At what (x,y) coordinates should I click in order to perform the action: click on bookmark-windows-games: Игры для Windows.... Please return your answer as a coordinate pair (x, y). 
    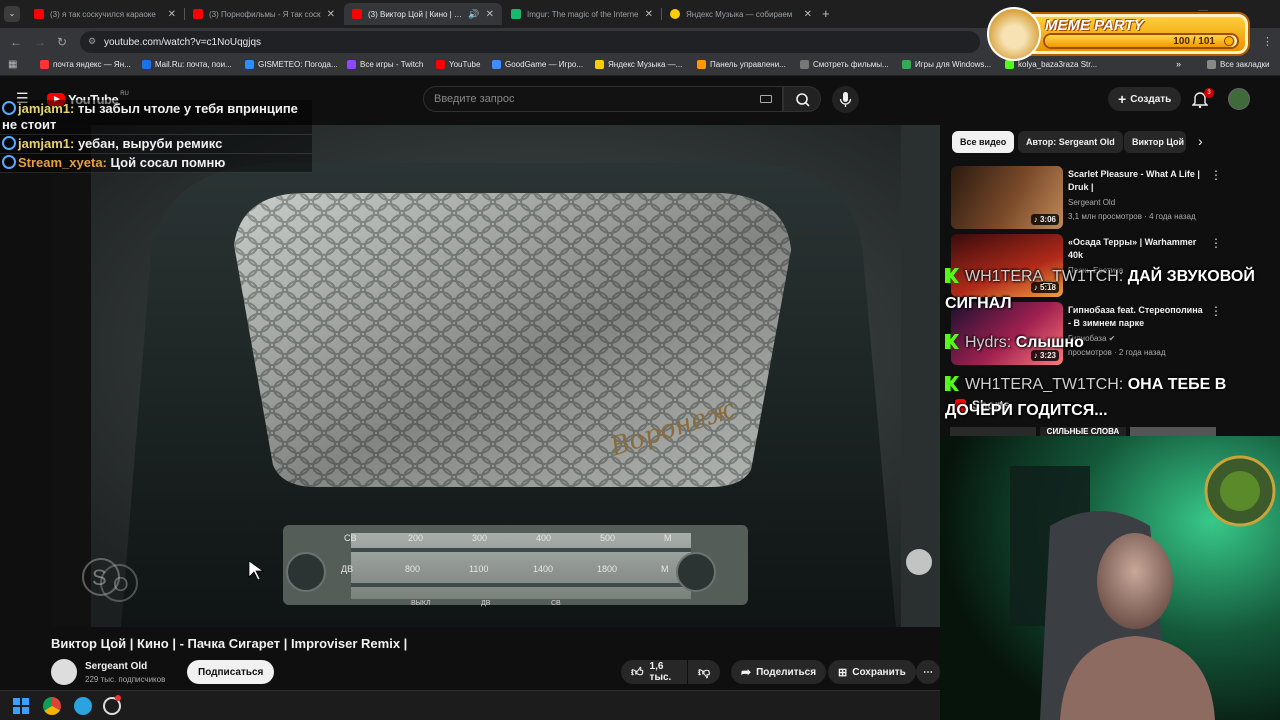
    Looking at the image, I should click on (946, 64).